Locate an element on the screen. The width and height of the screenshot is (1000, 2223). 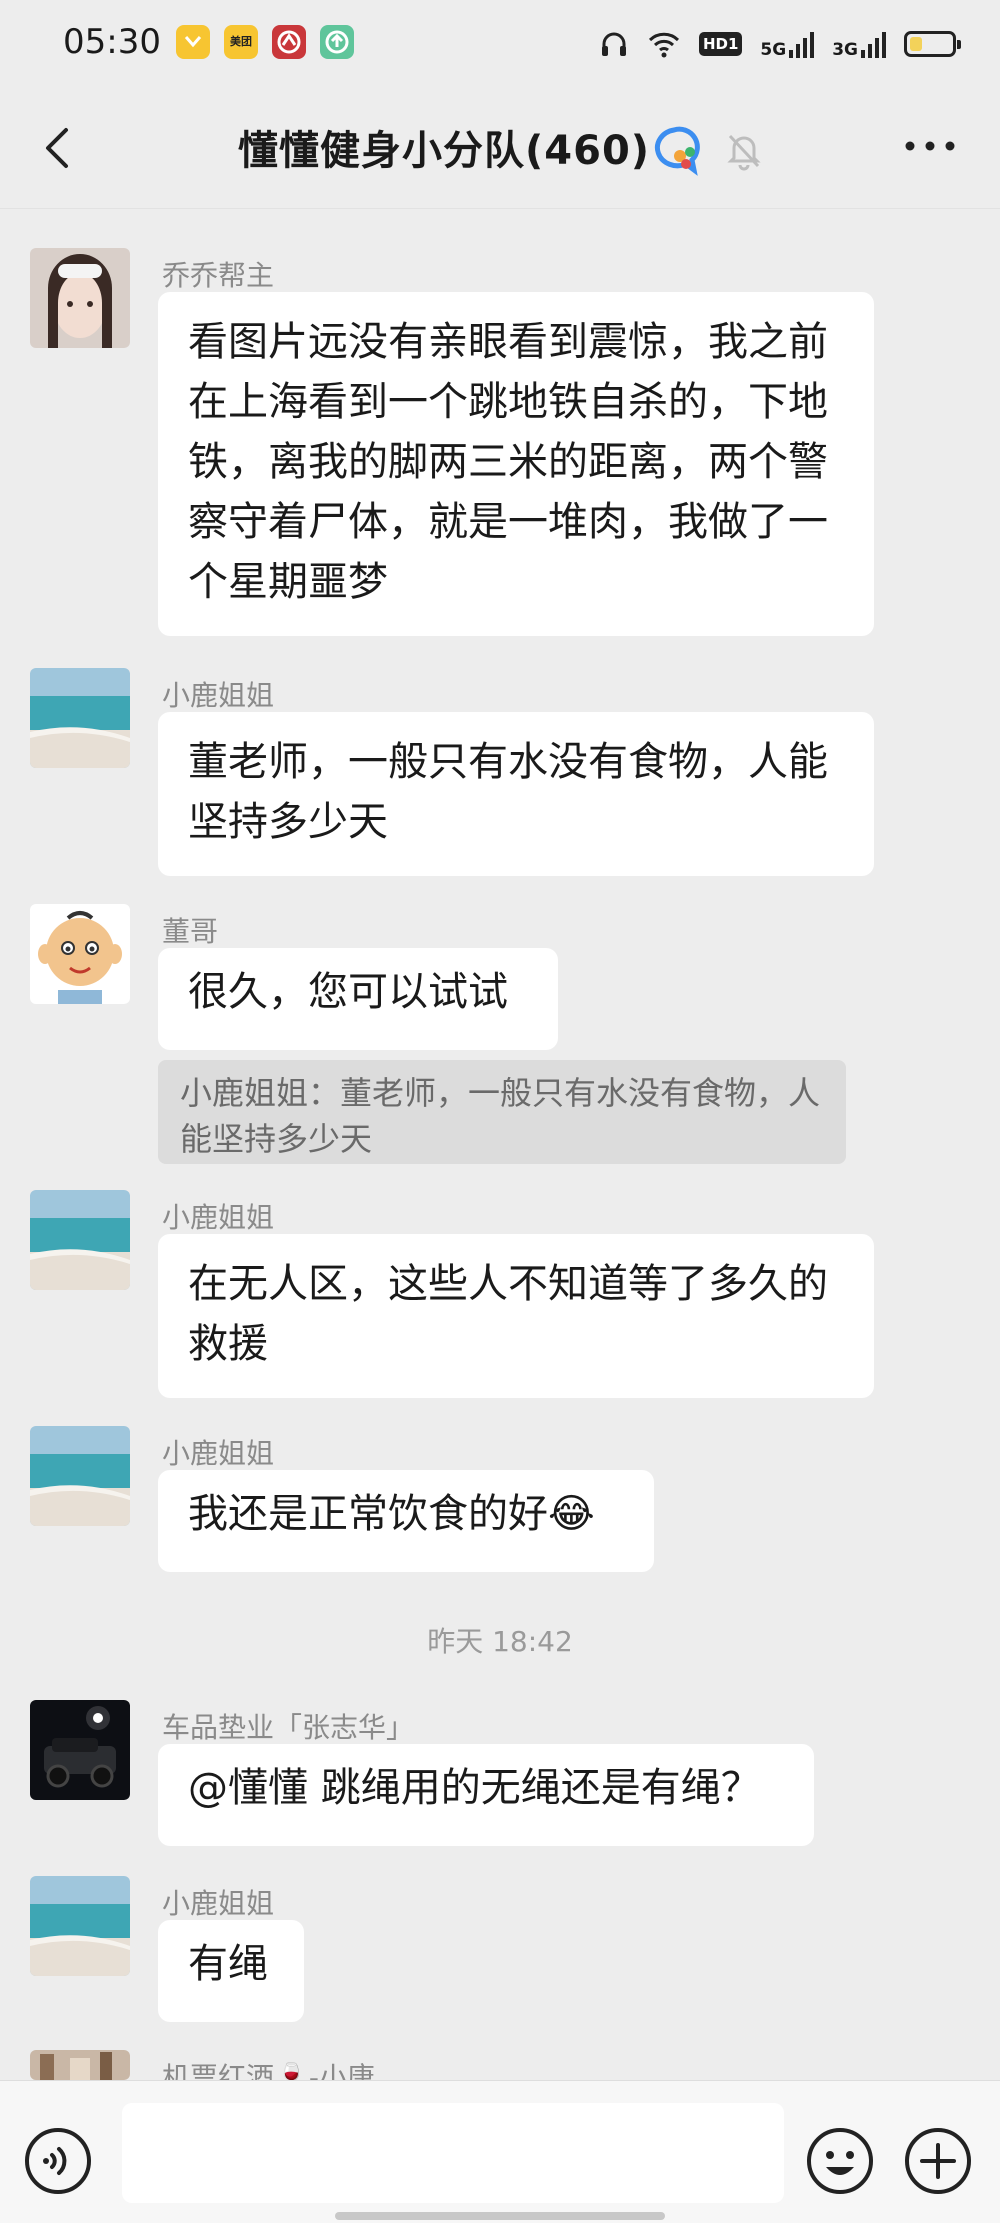
battery-icon is located at coordinates (932, 44).